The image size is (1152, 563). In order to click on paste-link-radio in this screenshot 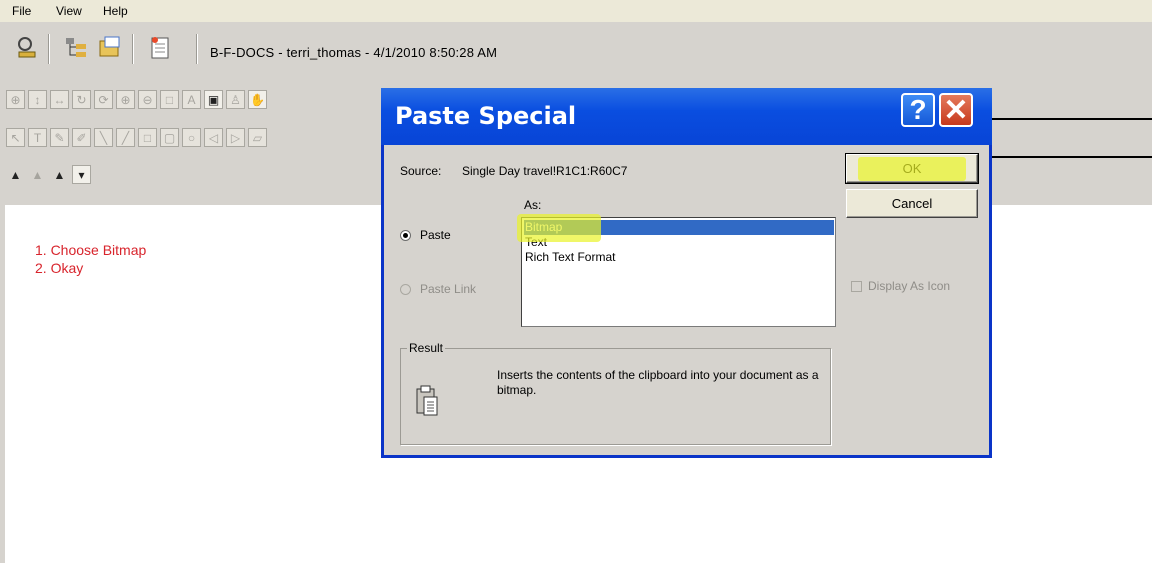, I will do `click(405, 289)`.